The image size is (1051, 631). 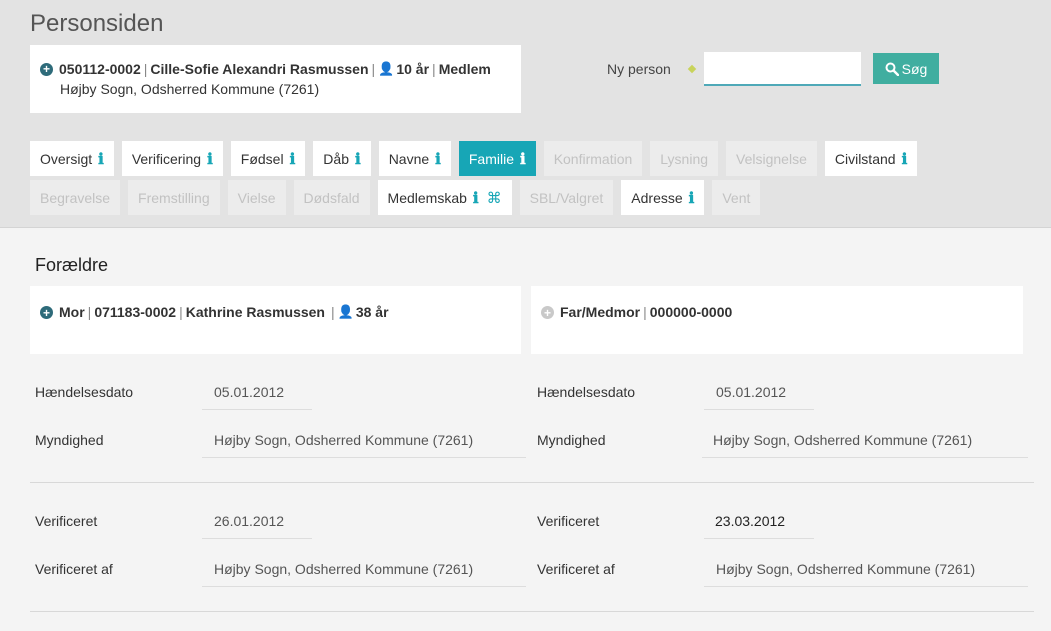 I want to click on mother-age: 38 år, so click(x=372, y=312).